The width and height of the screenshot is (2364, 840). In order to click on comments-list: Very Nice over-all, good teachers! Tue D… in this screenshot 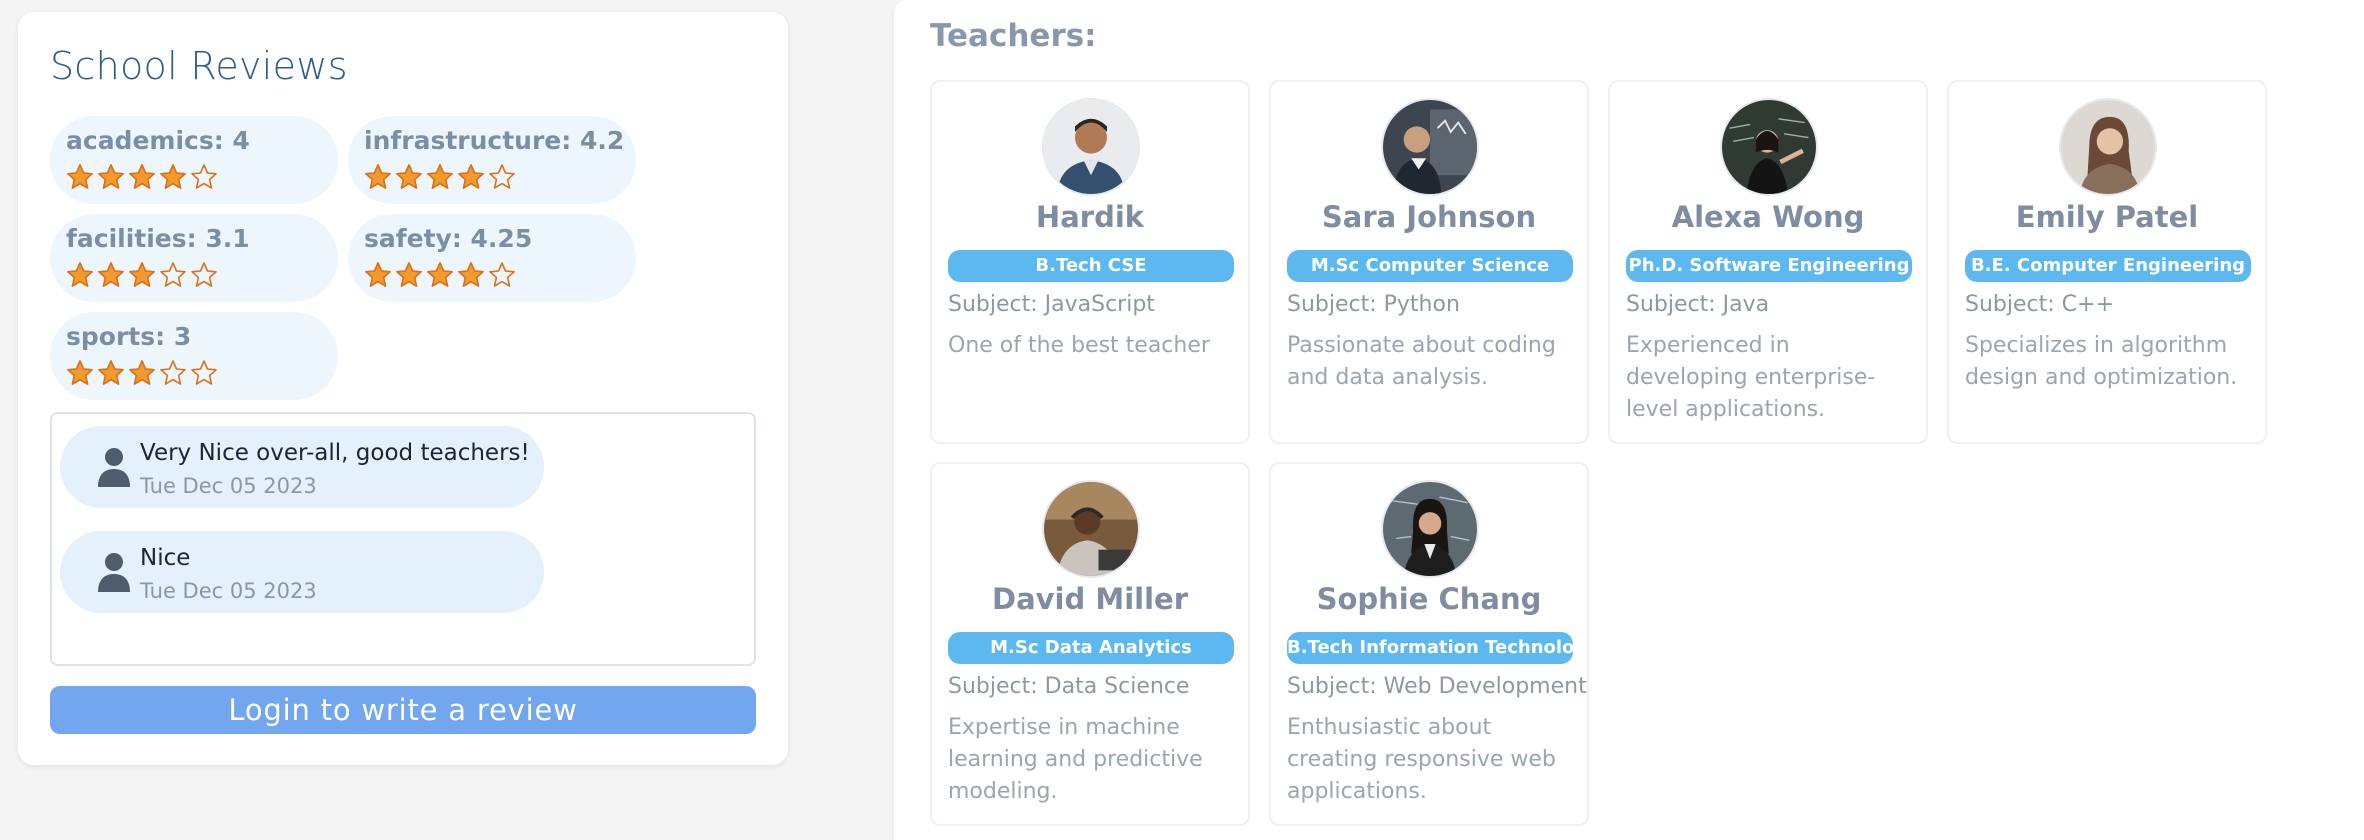, I will do `click(403, 539)`.